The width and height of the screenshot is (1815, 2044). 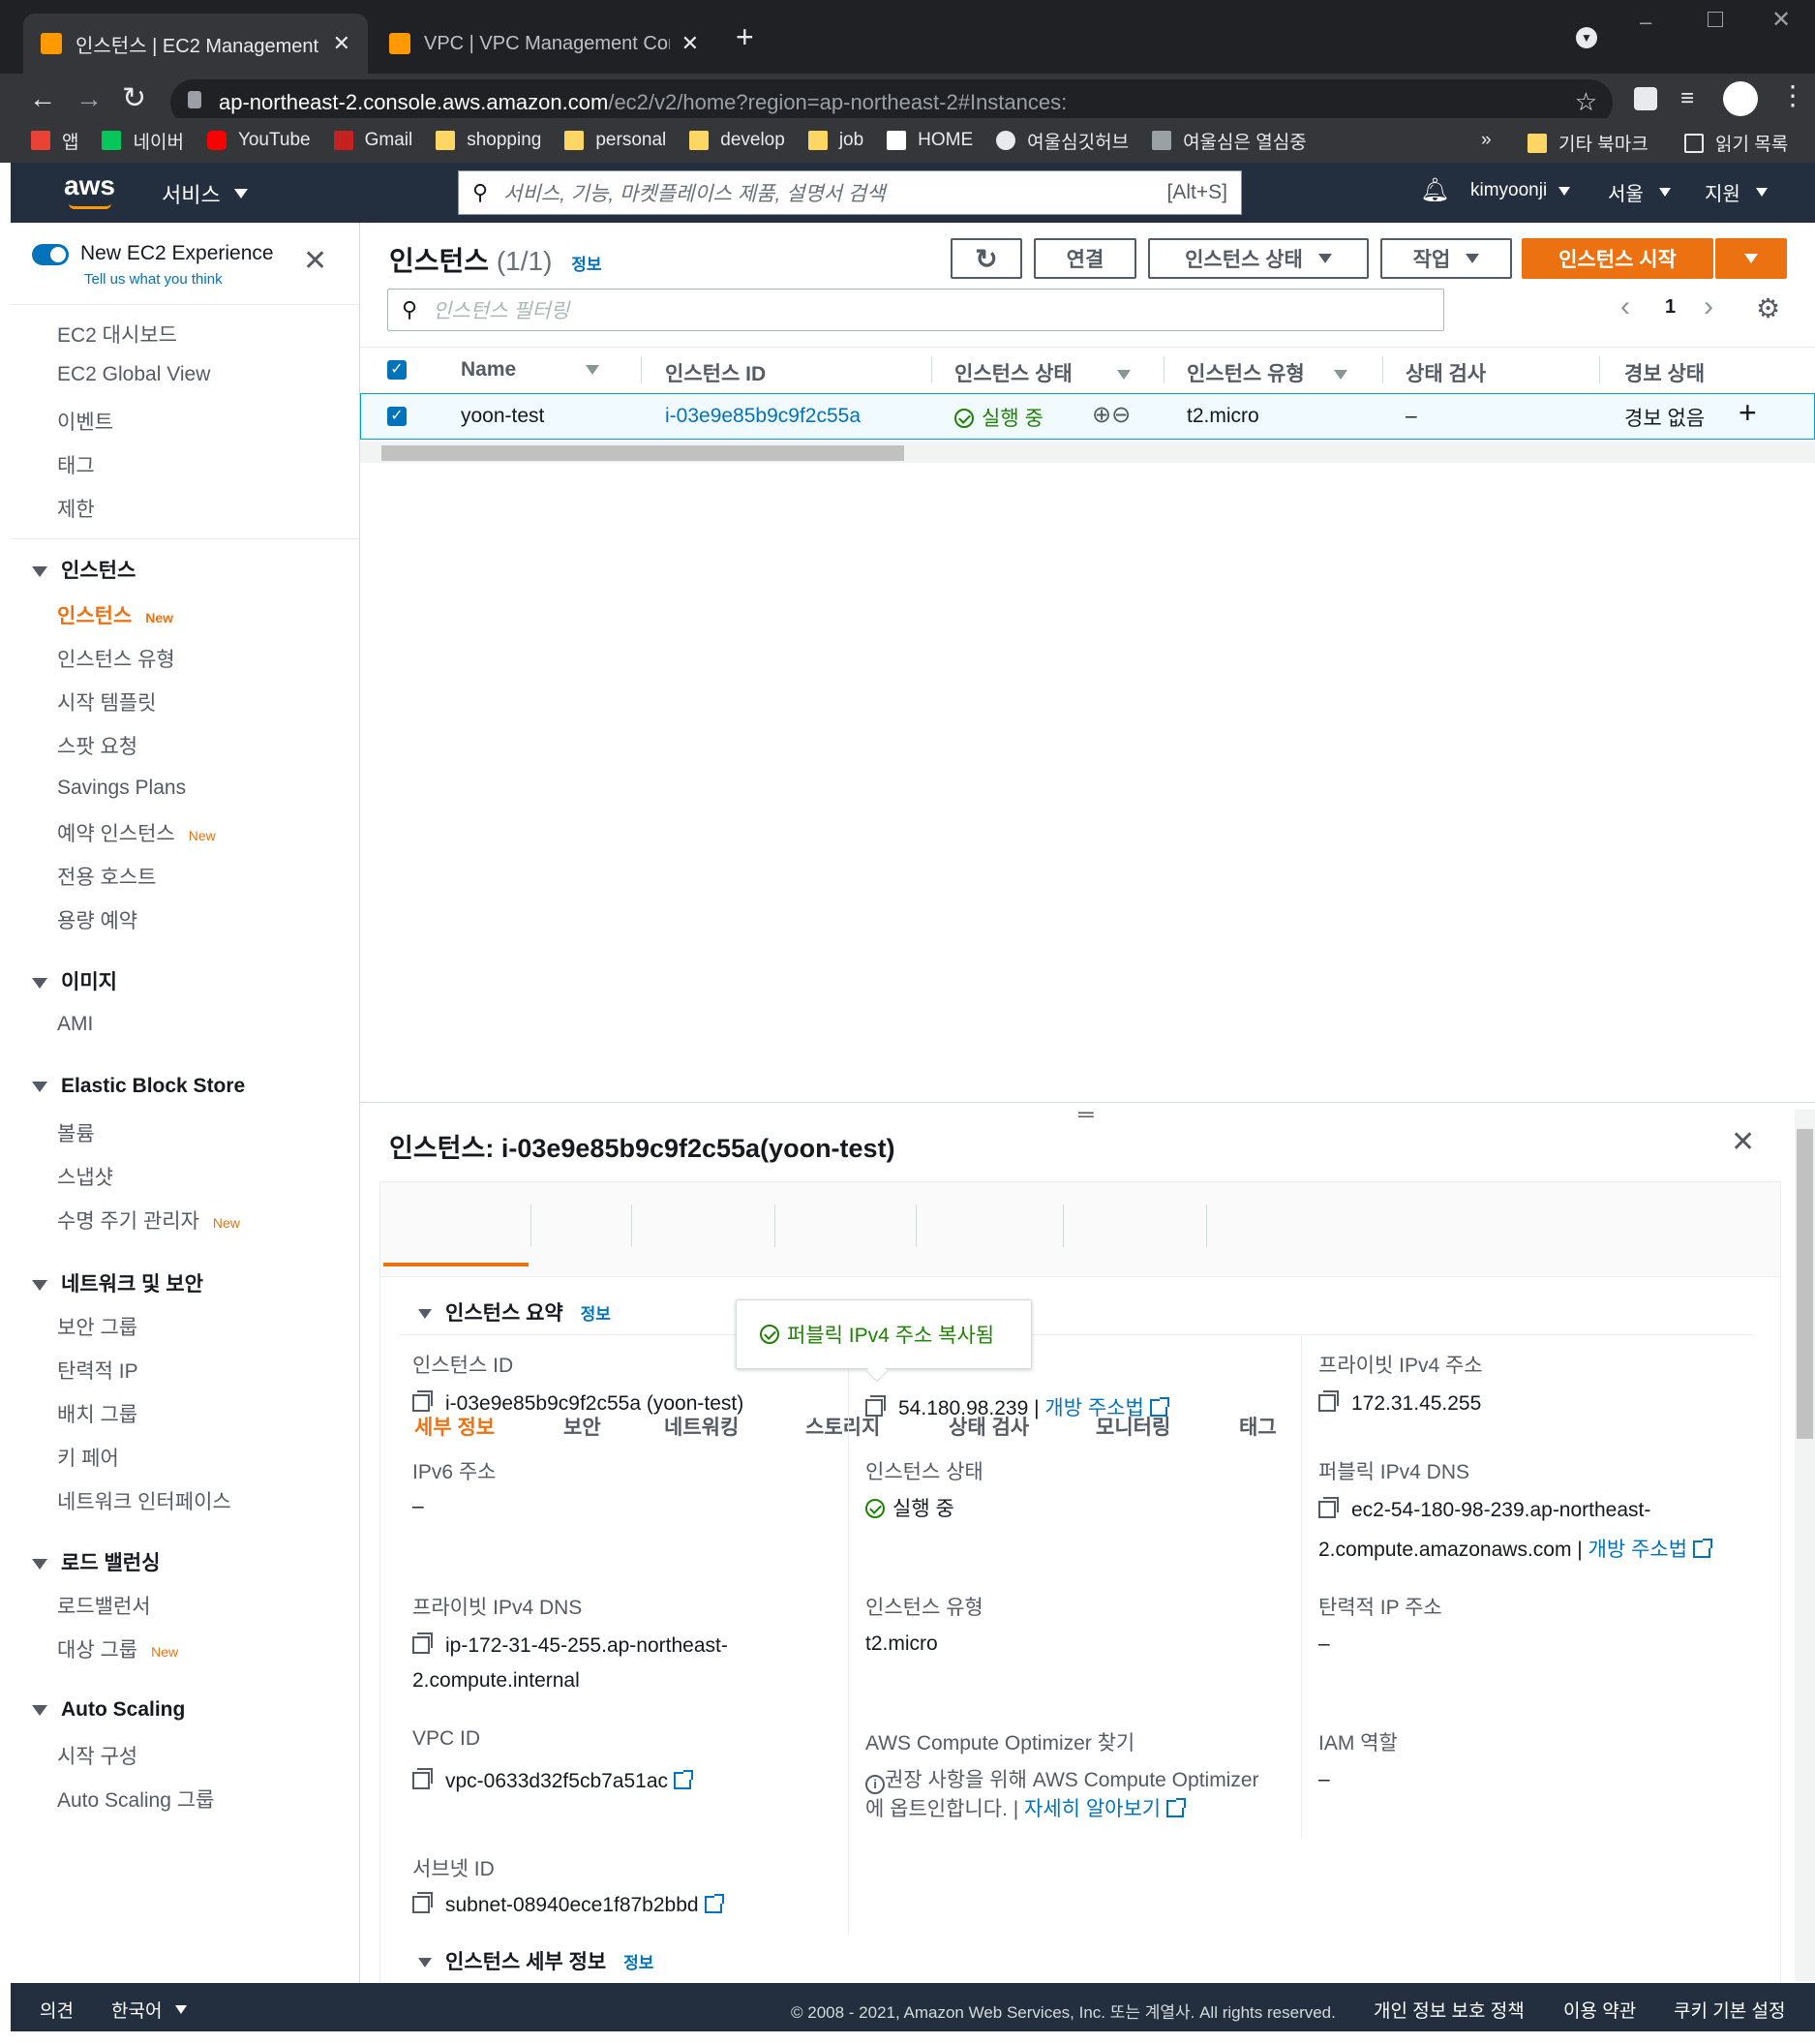 What do you see at coordinates (136, 832) in the screenshot?
I see `sidebar-item-reserved-instances: 예약 인스턴스 New` at bounding box center [136, 832].